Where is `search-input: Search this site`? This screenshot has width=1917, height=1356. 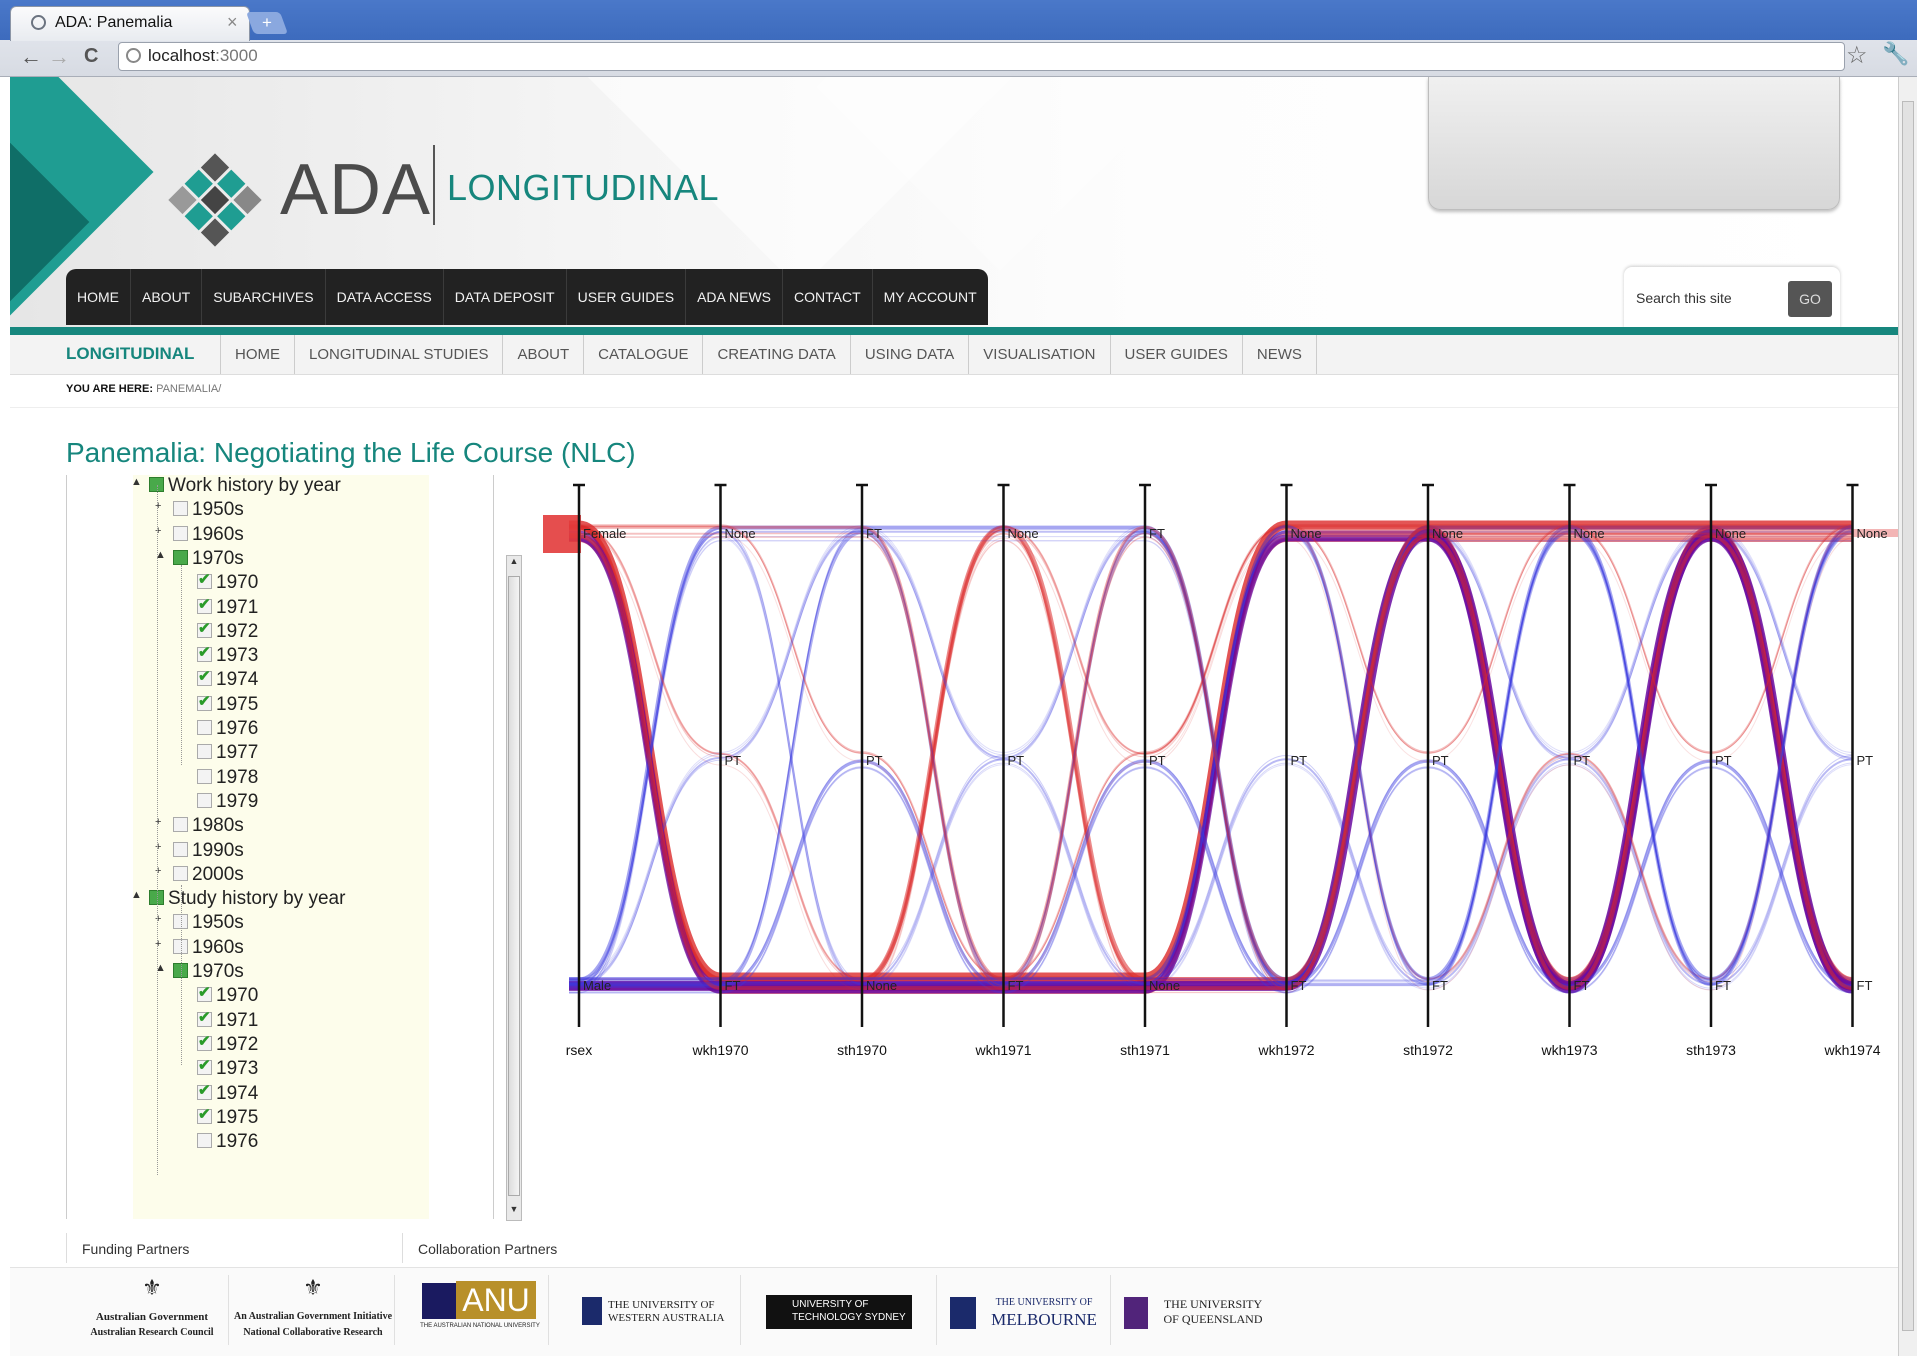 search-input: Search this site is located at coordinates (1684, 298).